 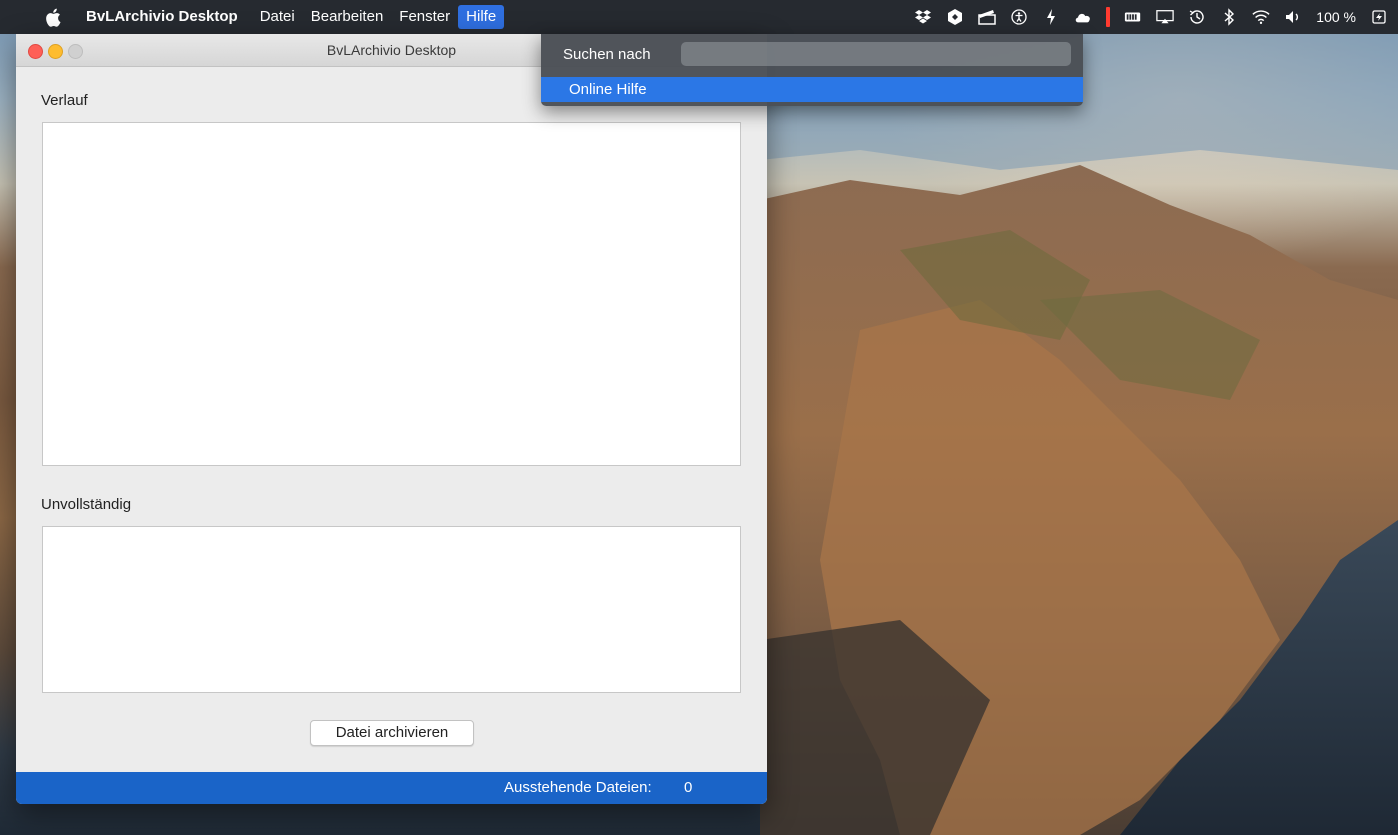 I want to click on menu-fenster: Fenster, so click(x=424, y=17).